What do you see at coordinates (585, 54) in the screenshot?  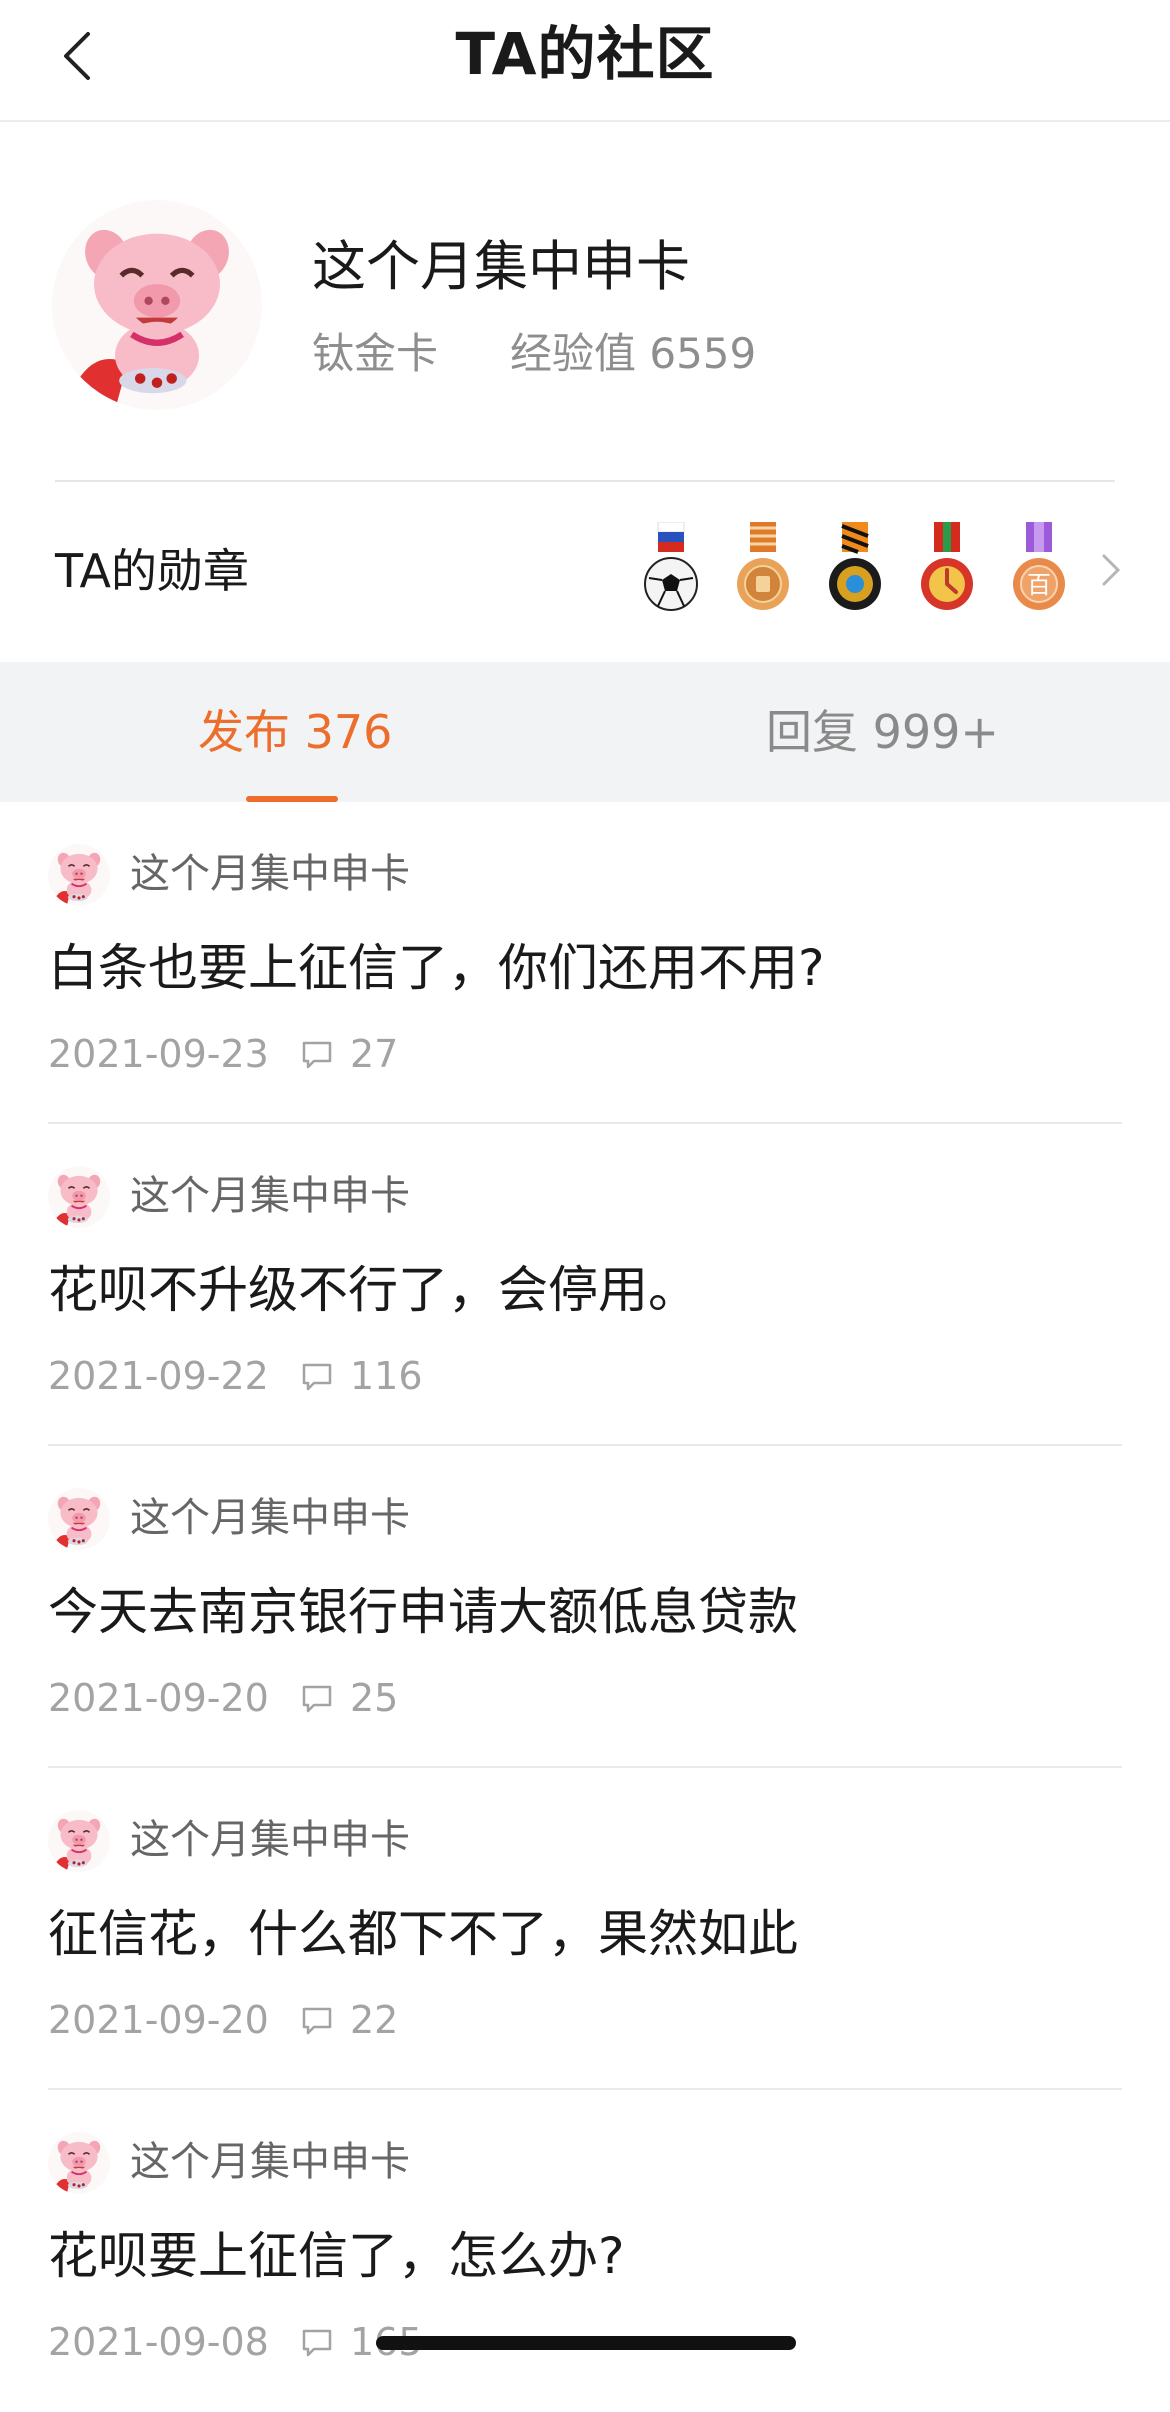 I see `page-title: TA的社区` at bounding box center [585, 54].